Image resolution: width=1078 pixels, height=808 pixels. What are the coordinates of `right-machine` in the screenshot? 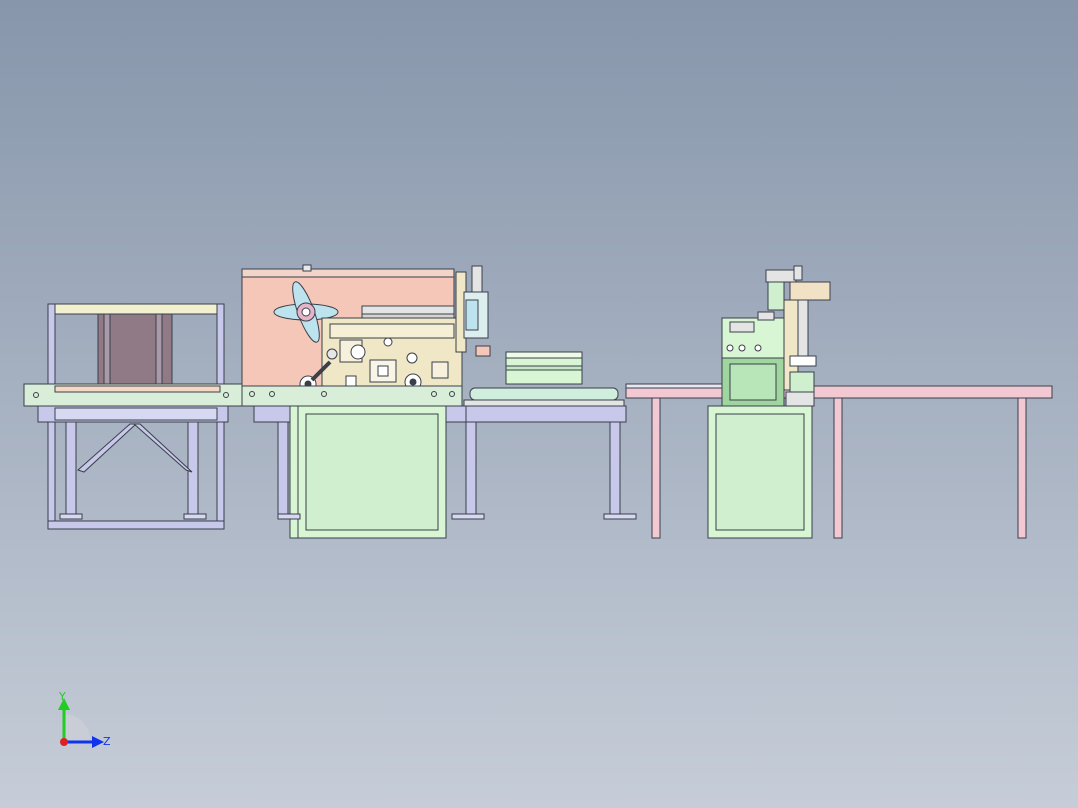 It's located at (769, 402).